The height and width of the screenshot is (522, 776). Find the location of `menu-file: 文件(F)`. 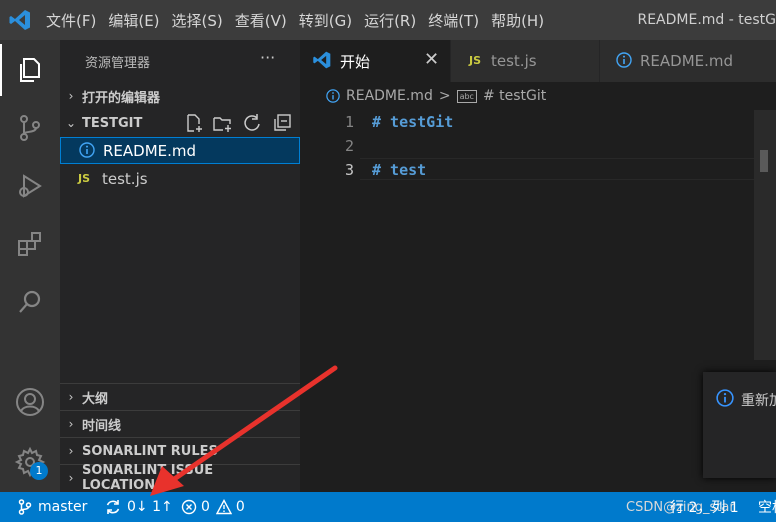

menu-file: 文件(F) is located at coordinates (71, 20).